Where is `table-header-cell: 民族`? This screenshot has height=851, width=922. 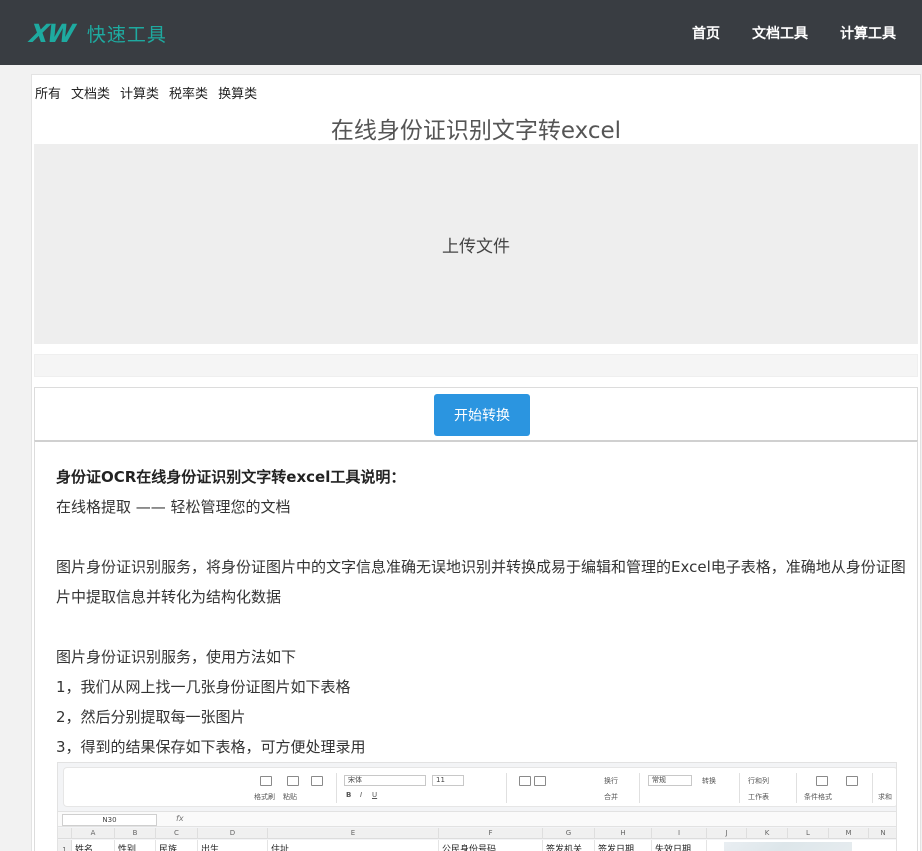 table-header-cell: 民族 is located at coordinates (177, 845).